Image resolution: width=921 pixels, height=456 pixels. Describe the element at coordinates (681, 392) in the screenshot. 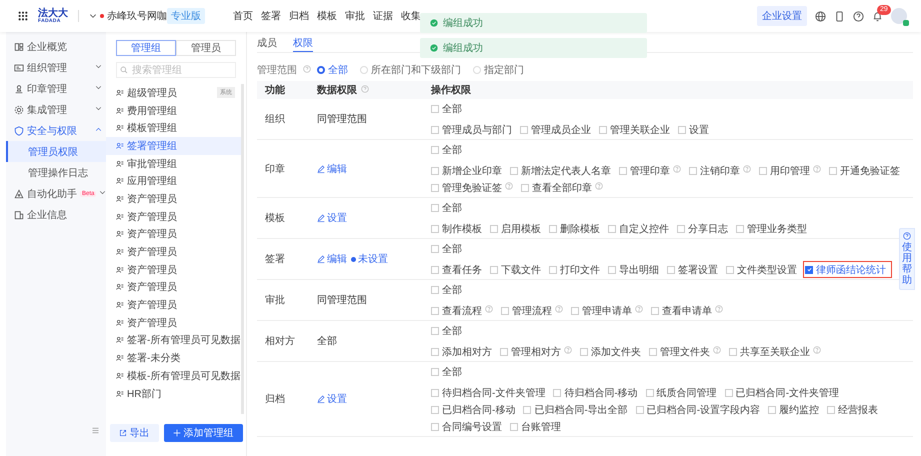

I see `permission-checkbox: 纸质合同管理` at that location.